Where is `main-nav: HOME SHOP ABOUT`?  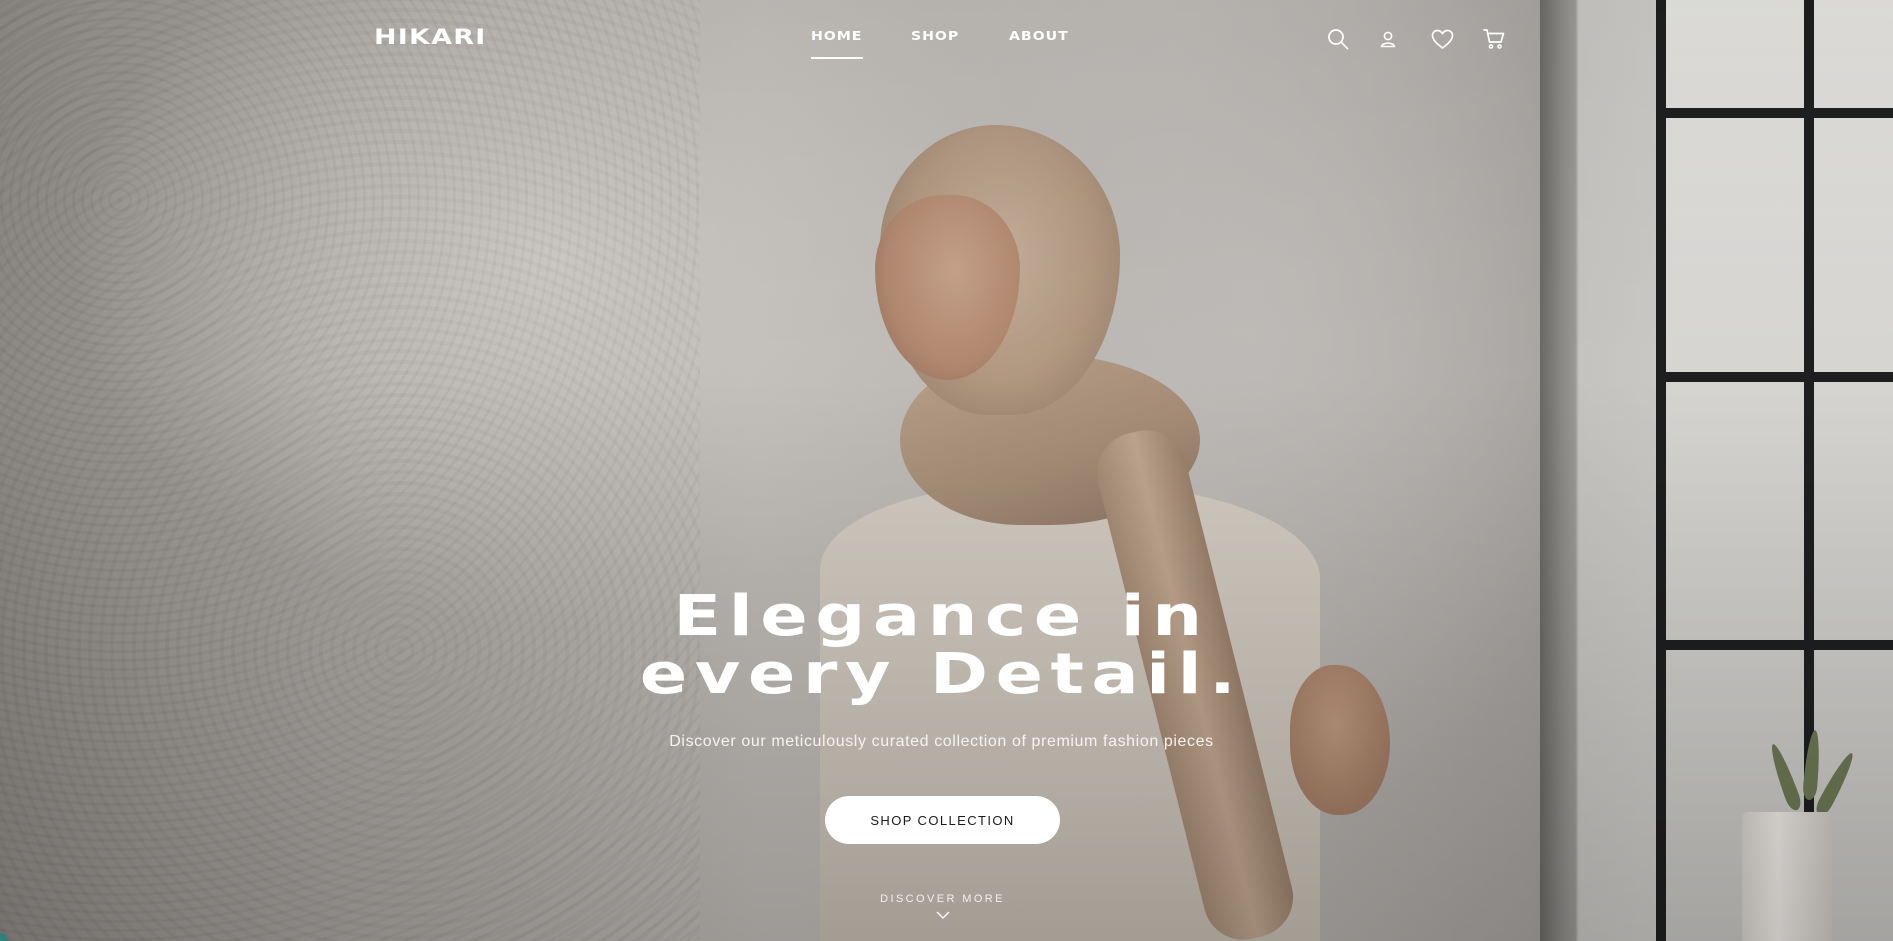
main-nav: HOME SHOP ABOUT is located at coordinates (950, 44).